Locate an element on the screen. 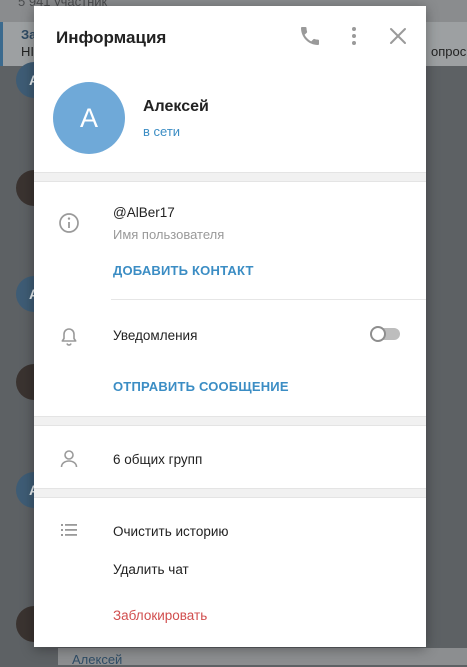 This screenshot has width=467, height=667. pinned-text-end: опросы is located at coordinates (449, 51).